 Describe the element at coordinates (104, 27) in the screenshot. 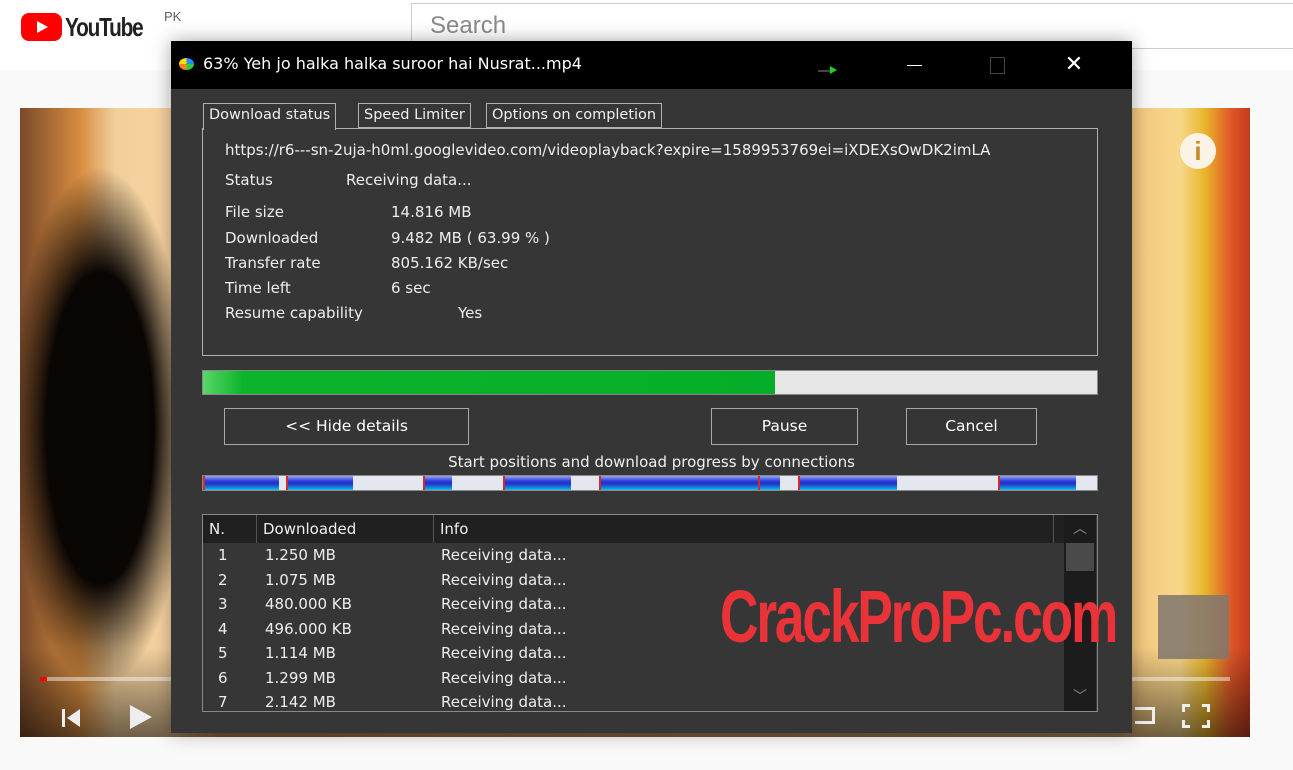

I see `youtube-logo-text: YouTube` at that location.